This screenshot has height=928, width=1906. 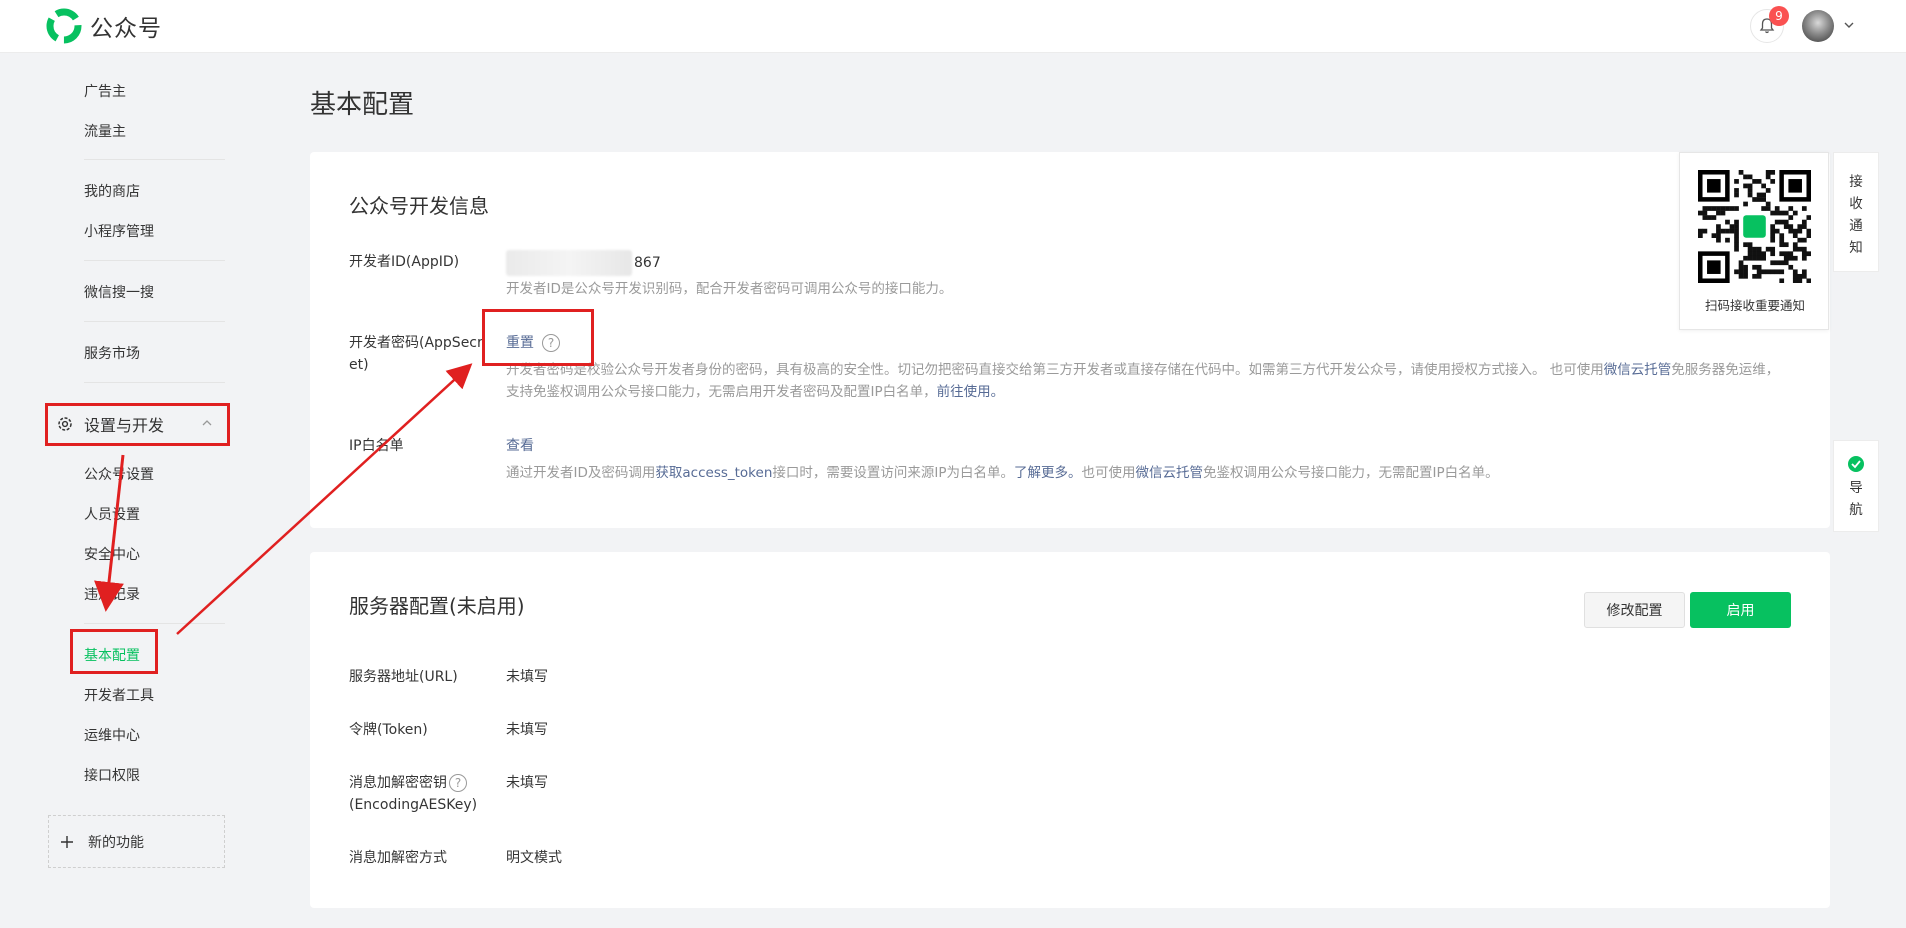 What do you see at coordinates (112, 775) in the screenshot?
I see `sidebar-item-api-permissions: 接口权限` at bounding box center [112, 775].